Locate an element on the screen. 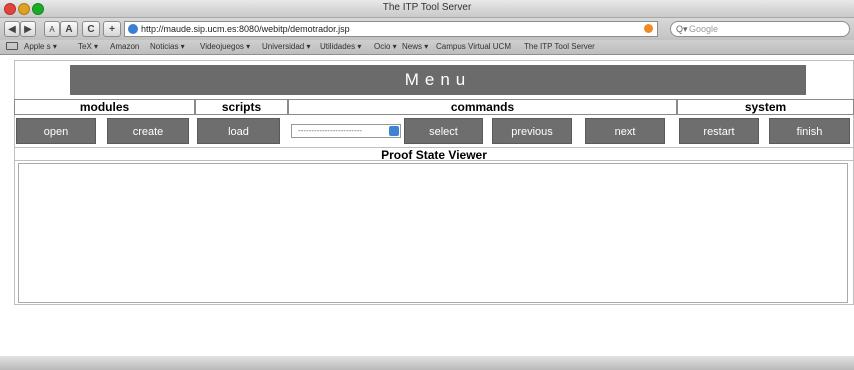 The image size is (854, 370). bookmarks-book-icon is located at coordinates (12, 46).